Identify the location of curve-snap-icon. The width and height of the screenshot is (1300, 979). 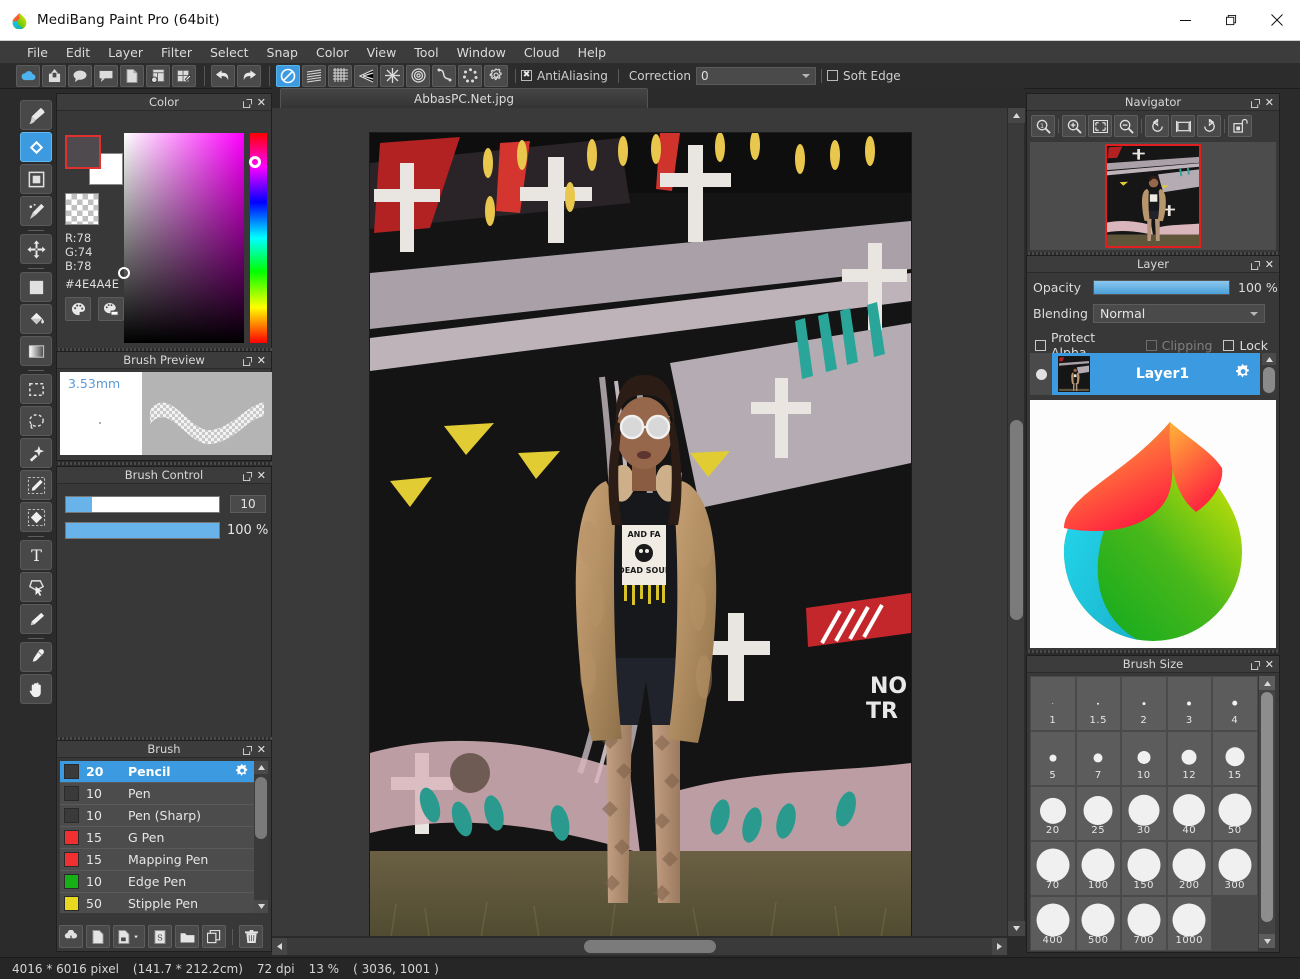
(444, 75).